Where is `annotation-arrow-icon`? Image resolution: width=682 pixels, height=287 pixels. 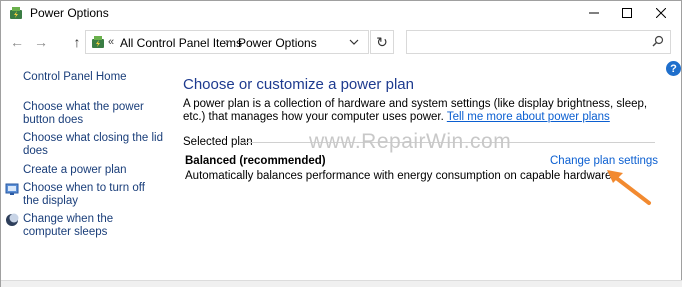 annotation-arrow-icon is located at coordinates (629, 187).